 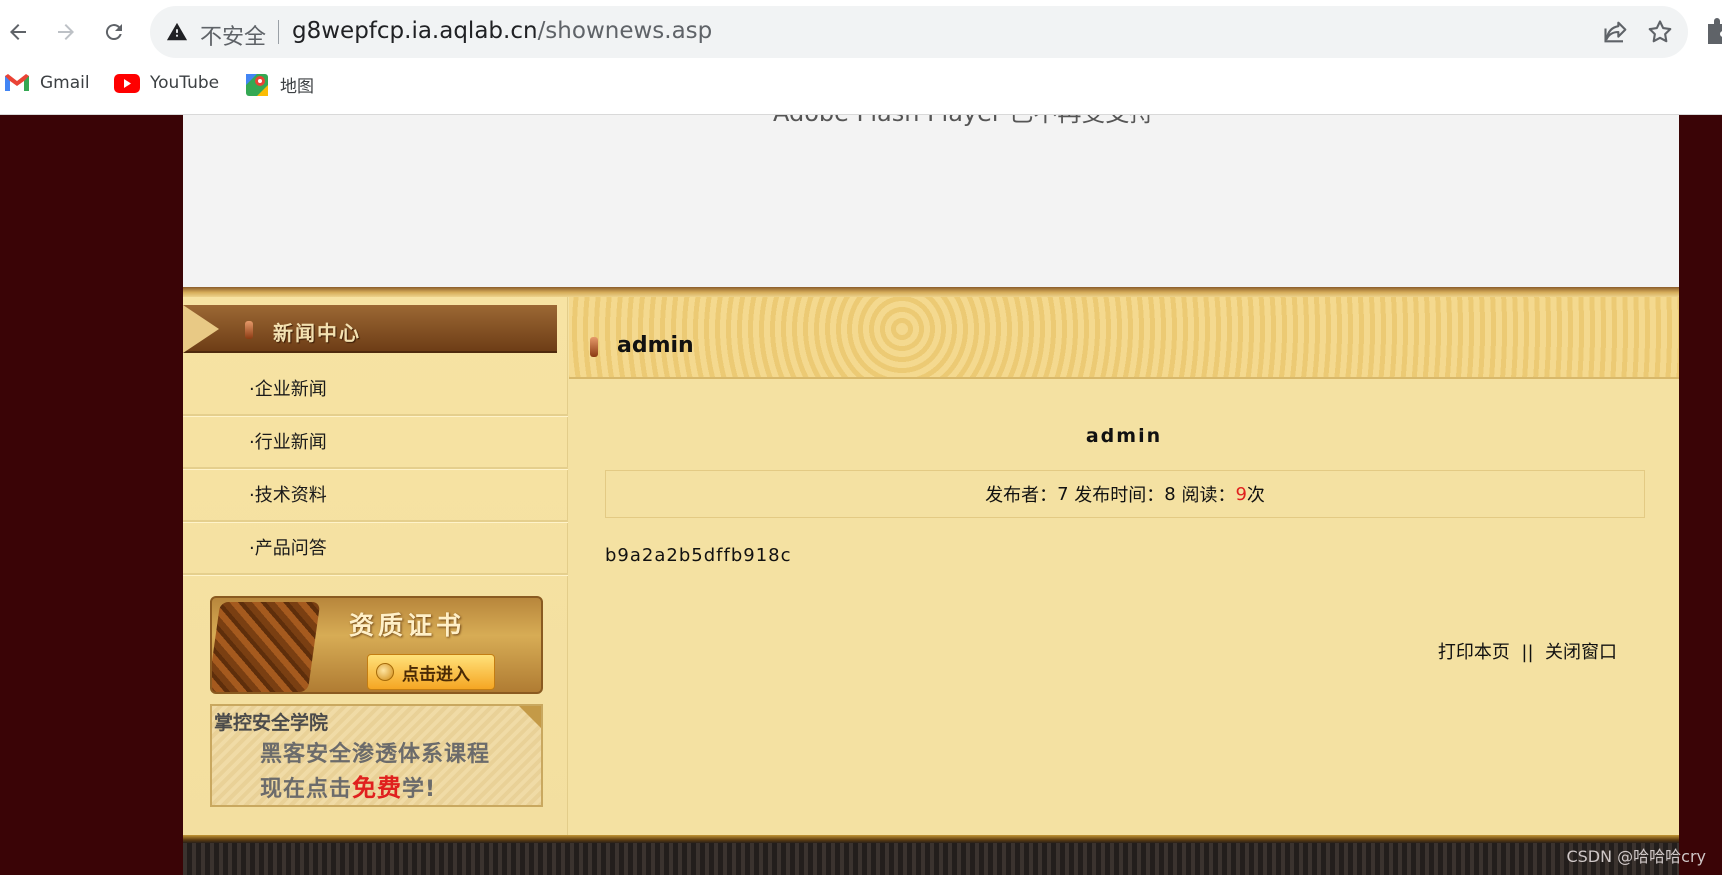 What do you see at coordinates (1021, 495) in the screenshot?
I see `publisher-label: 发布者：` at bounding box center [1021, 495].